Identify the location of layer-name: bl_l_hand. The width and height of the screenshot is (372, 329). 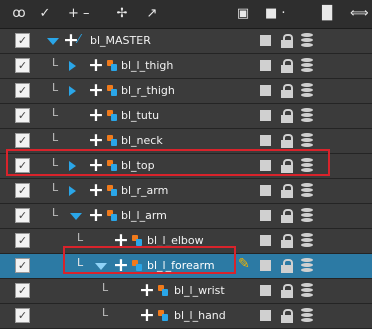
(200, 315).